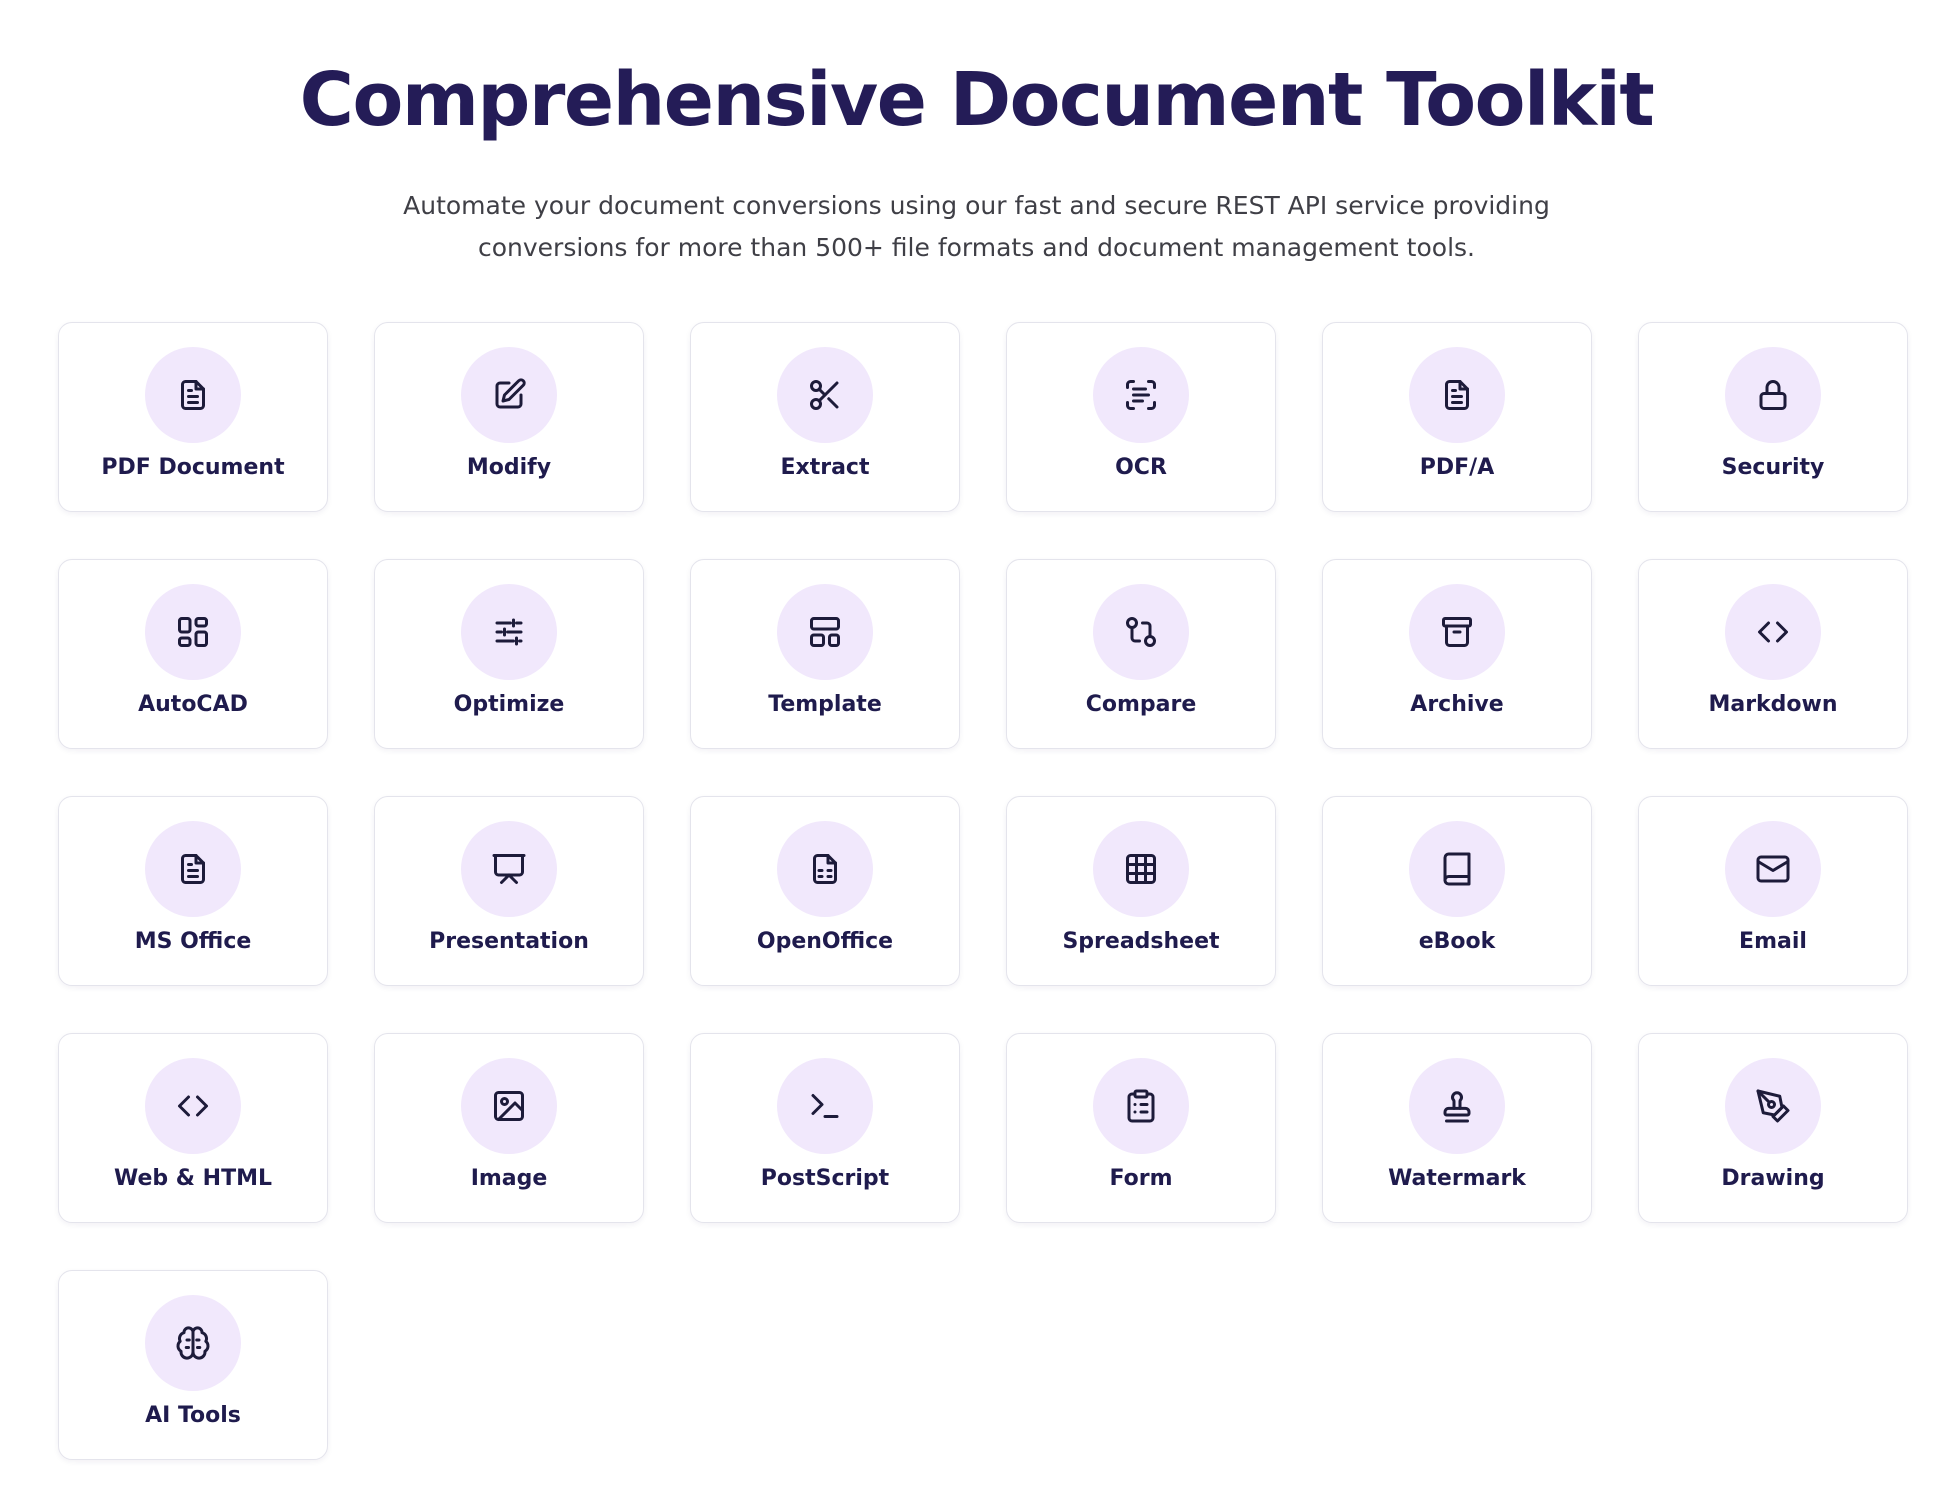 Image resolution: width=1953 pixels, height=1497 pixels. What do you see at coordinates (1457, 467) in the screenshot?
I see `tool-card-label: PDF/A` at bounding box center [1457, 467].